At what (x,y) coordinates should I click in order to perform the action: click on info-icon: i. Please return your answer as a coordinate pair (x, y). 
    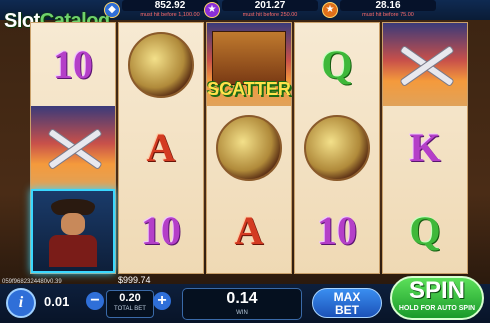
    Looking at the image, I should click on (21, 302).